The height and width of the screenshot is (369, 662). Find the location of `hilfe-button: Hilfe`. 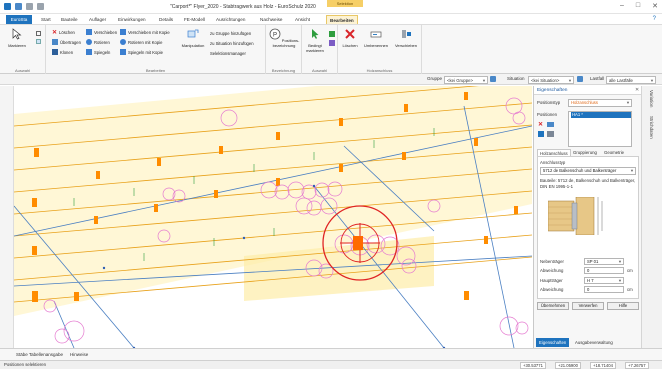

hilfe-button: Hilfe is located at coordinates (623, 306).